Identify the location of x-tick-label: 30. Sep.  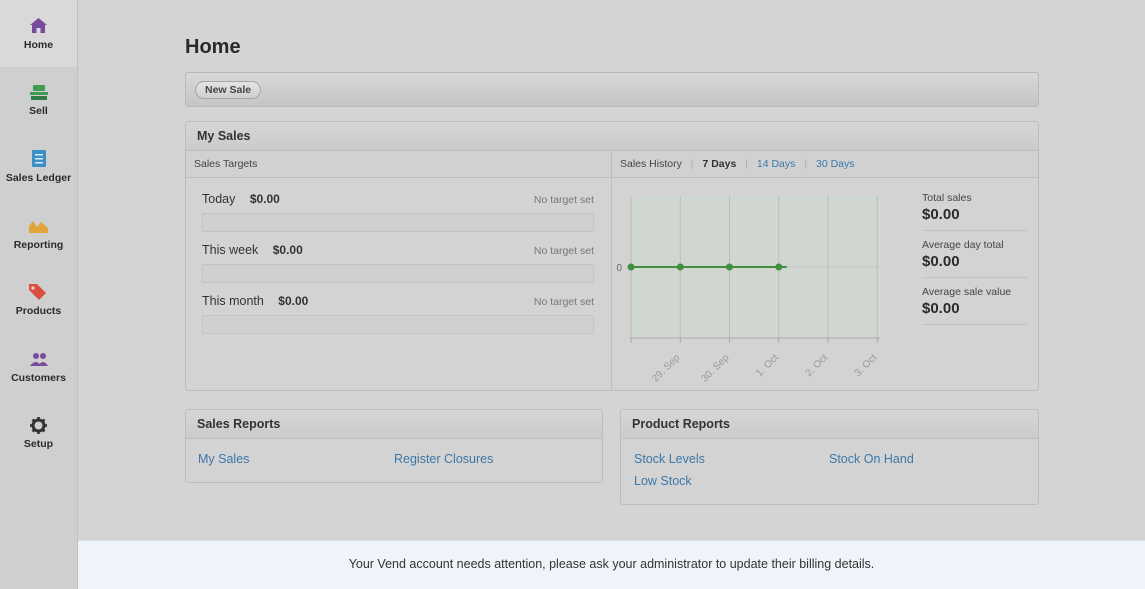
(715, 367).